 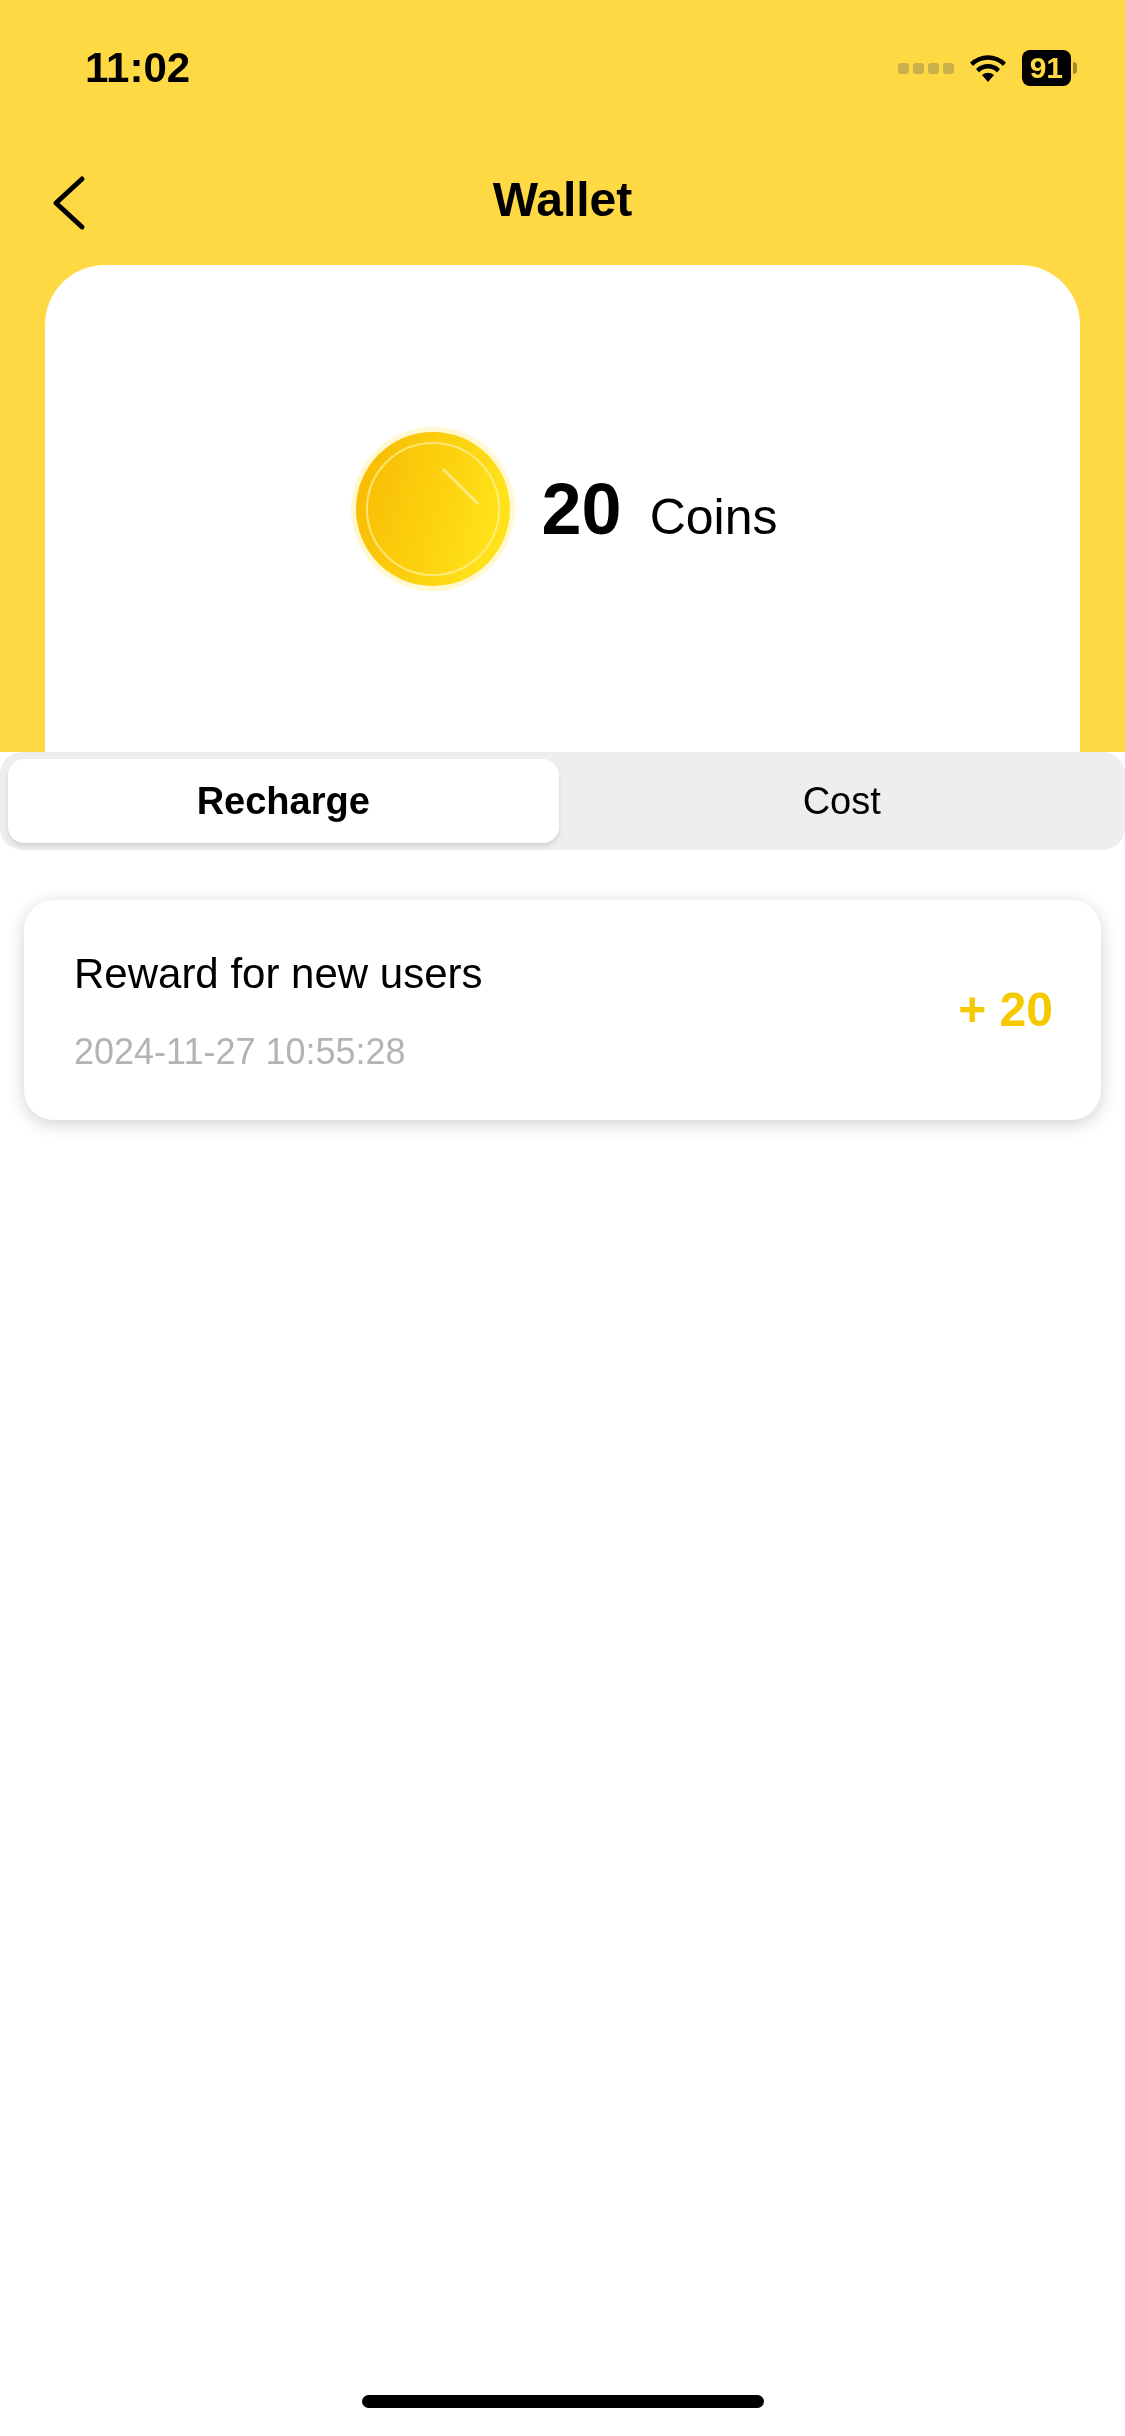 I want to click on transaction-amount: + 20, so click(x=1005, y=1010).